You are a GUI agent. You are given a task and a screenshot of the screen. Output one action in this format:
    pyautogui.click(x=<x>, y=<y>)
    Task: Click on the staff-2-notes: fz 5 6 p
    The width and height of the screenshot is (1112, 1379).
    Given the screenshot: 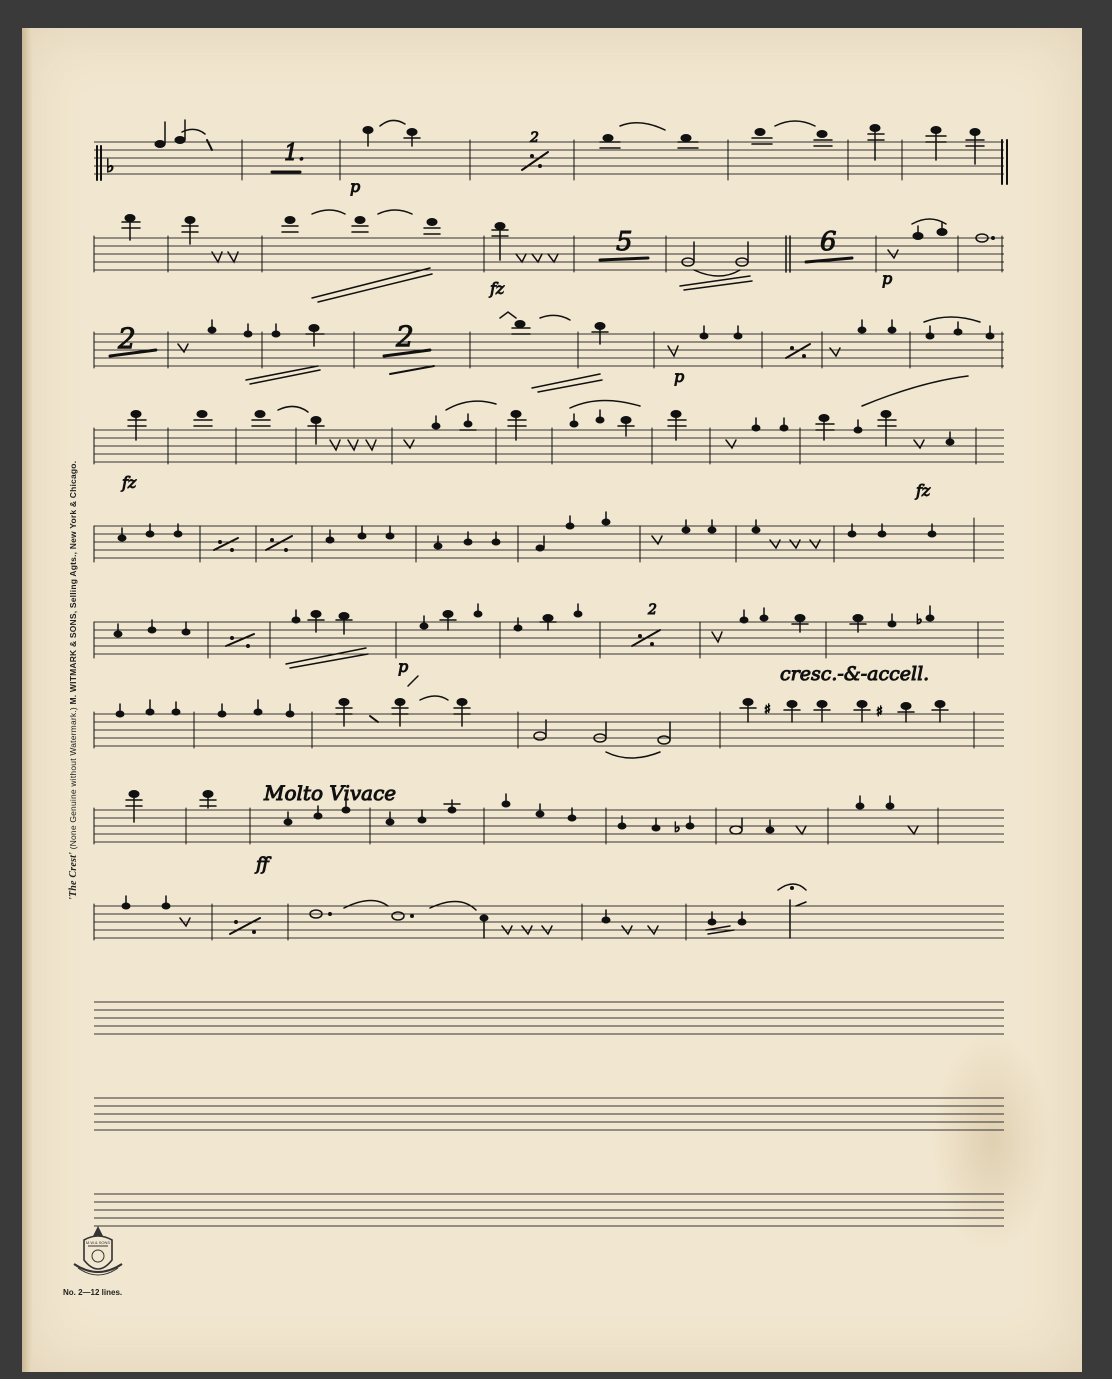 What is the action you would take?
    pyautogui.click(x=548, y=256)
    